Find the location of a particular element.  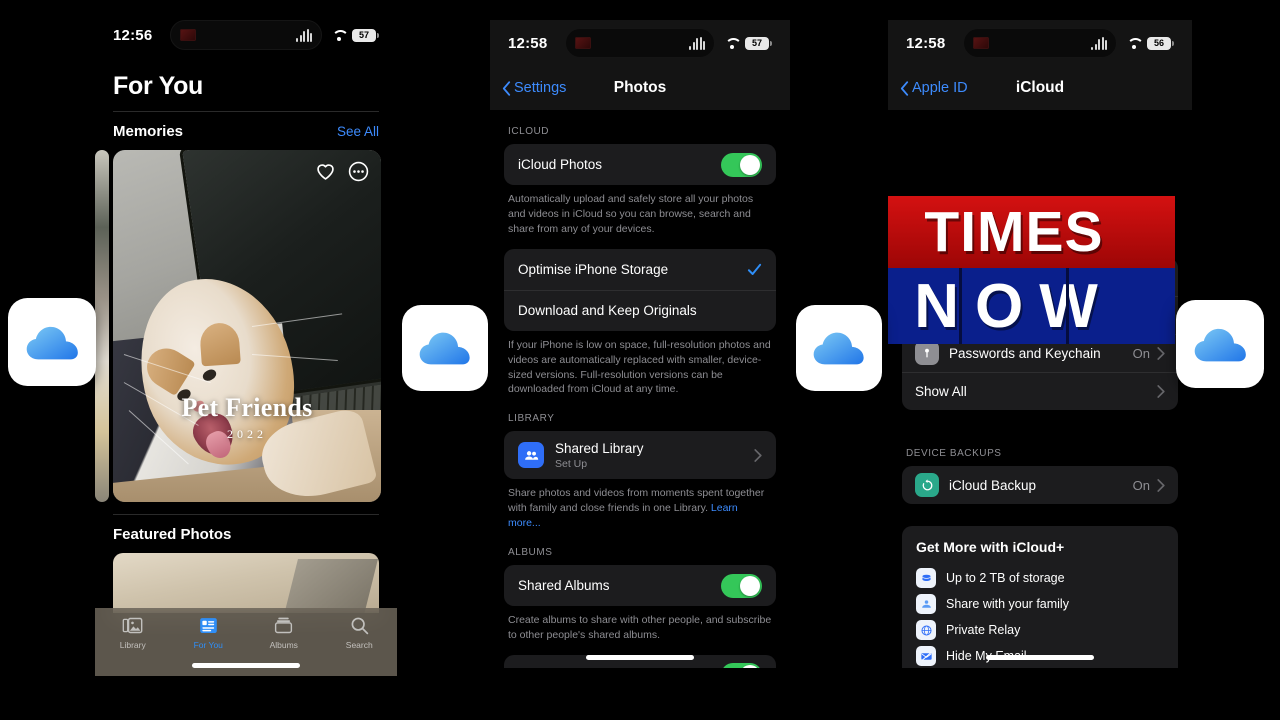

status-bar: 12:58 56 is located at coordinates (1040, 43).